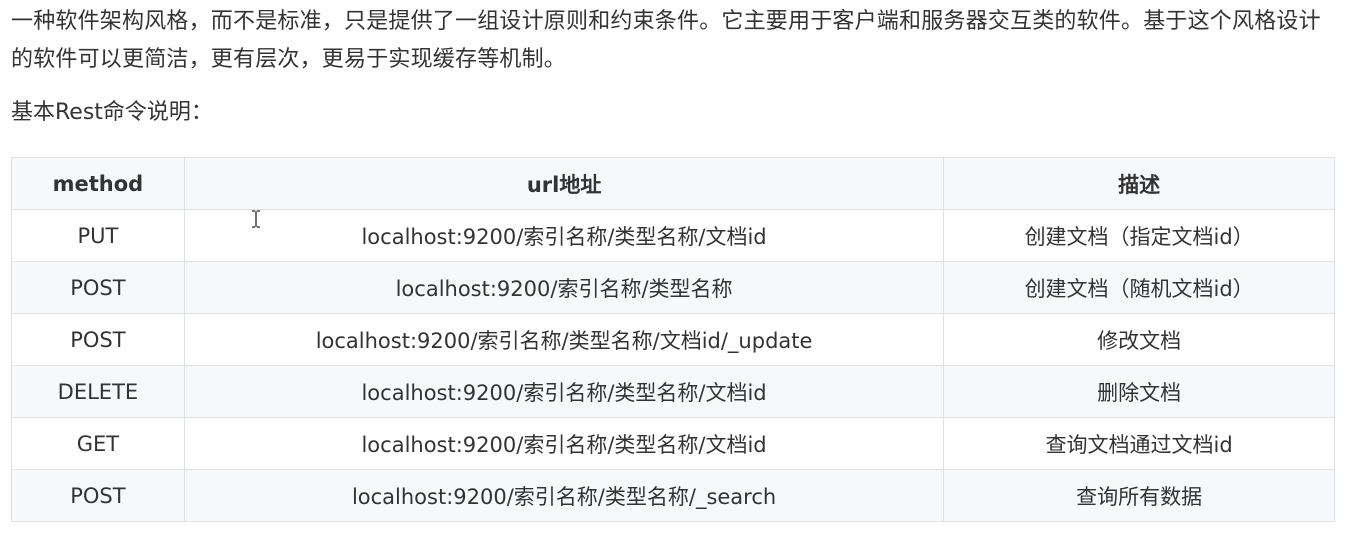  I want to click on cell-description: 查询所有数据, so click(1139, 495).